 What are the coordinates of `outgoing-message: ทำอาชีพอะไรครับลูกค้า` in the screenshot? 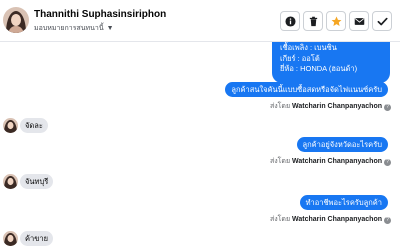 It's located at (343, 202).